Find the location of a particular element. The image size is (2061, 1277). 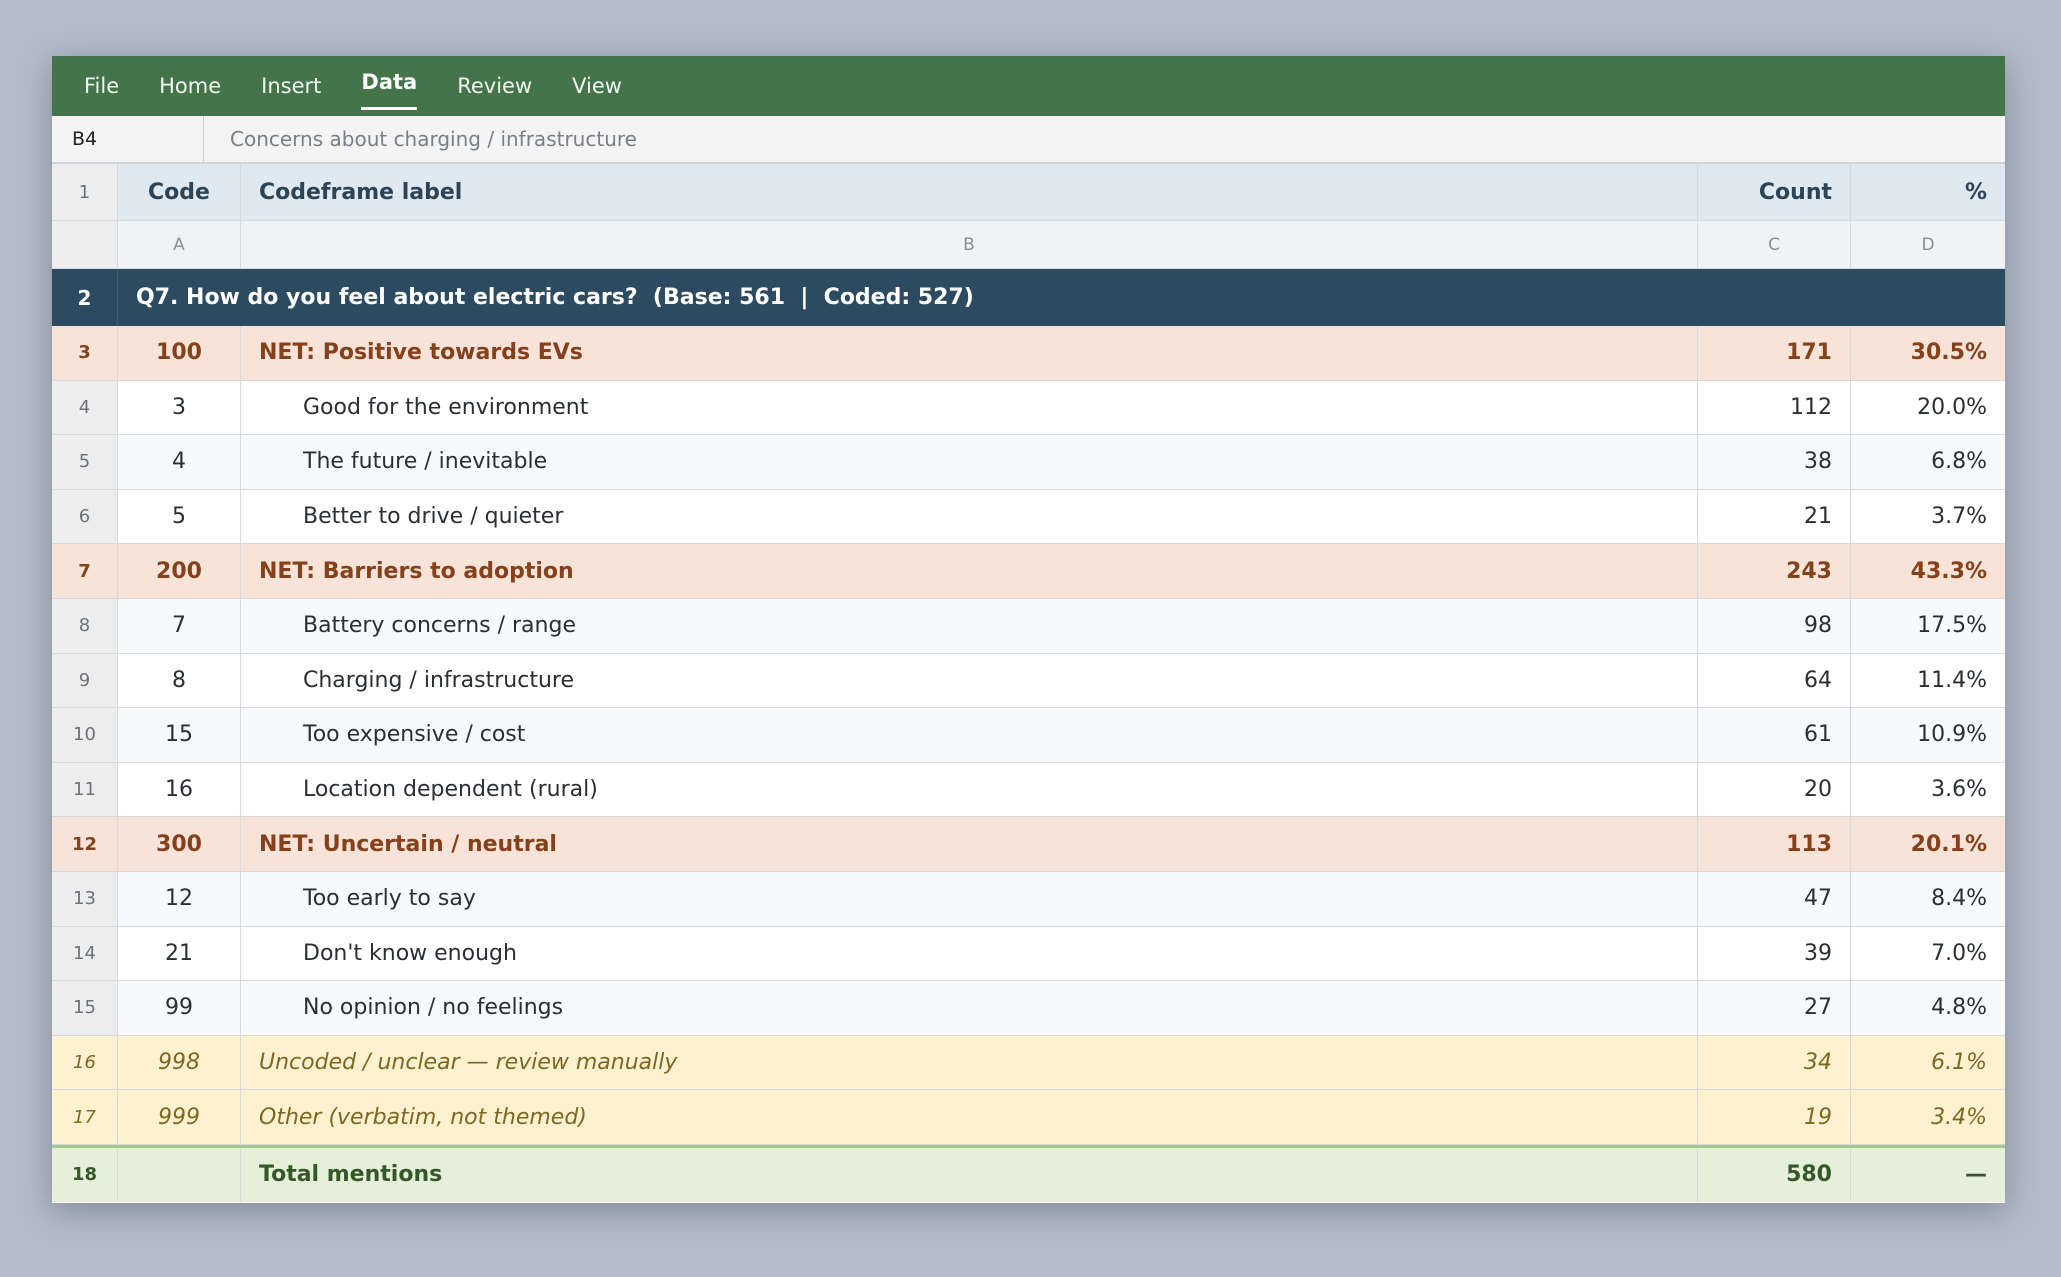

label-cell: NET: Barriers to adoption is located at coordinates (969, 571).